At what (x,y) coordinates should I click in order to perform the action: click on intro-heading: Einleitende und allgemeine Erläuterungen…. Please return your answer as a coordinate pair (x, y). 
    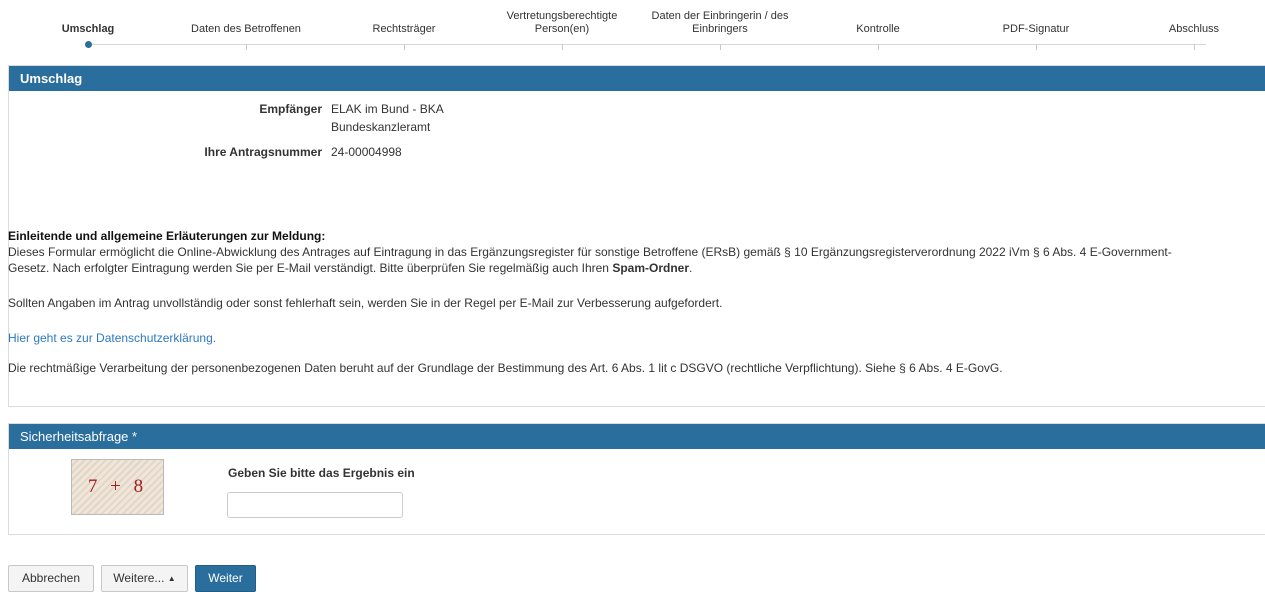
    Looking at the image, I should click on (167, 236).